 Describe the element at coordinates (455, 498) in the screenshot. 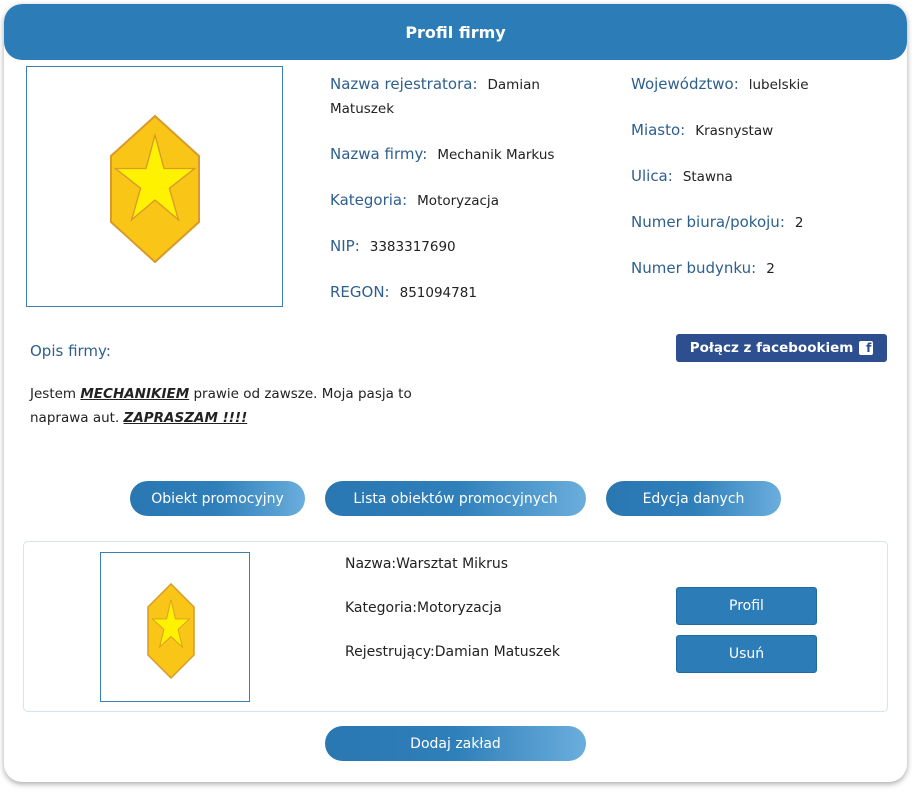

I see `promo-list-button: Lista obiektów promocyjnych` at that location.